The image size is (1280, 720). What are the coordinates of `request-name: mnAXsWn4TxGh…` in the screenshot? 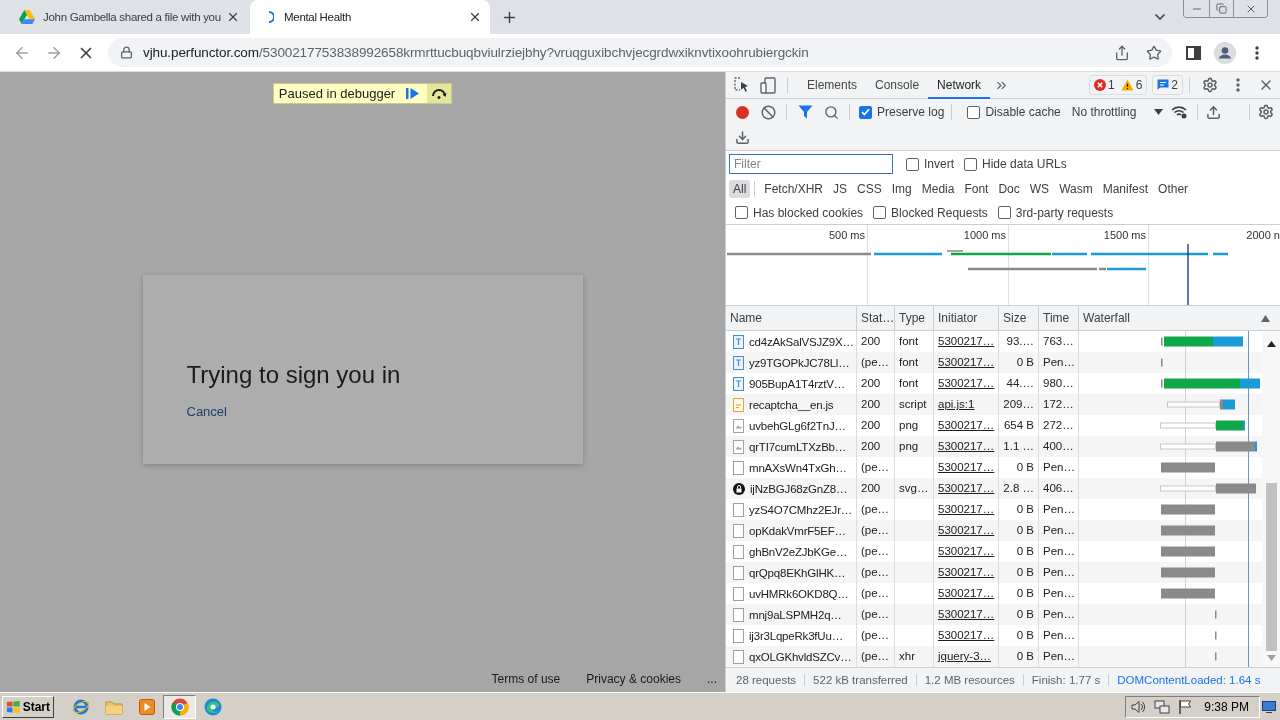 It's located at (798, 467).